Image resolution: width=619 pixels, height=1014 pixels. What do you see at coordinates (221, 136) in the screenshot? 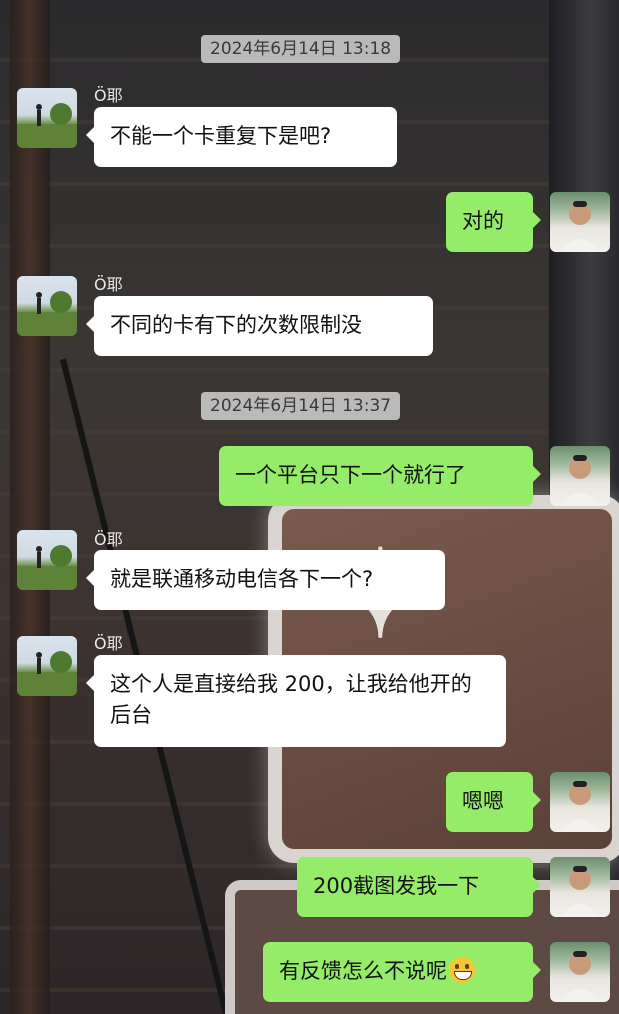
I see `message-text: 不能一个卡重复下是吧?` at bounding box center [221, 136].